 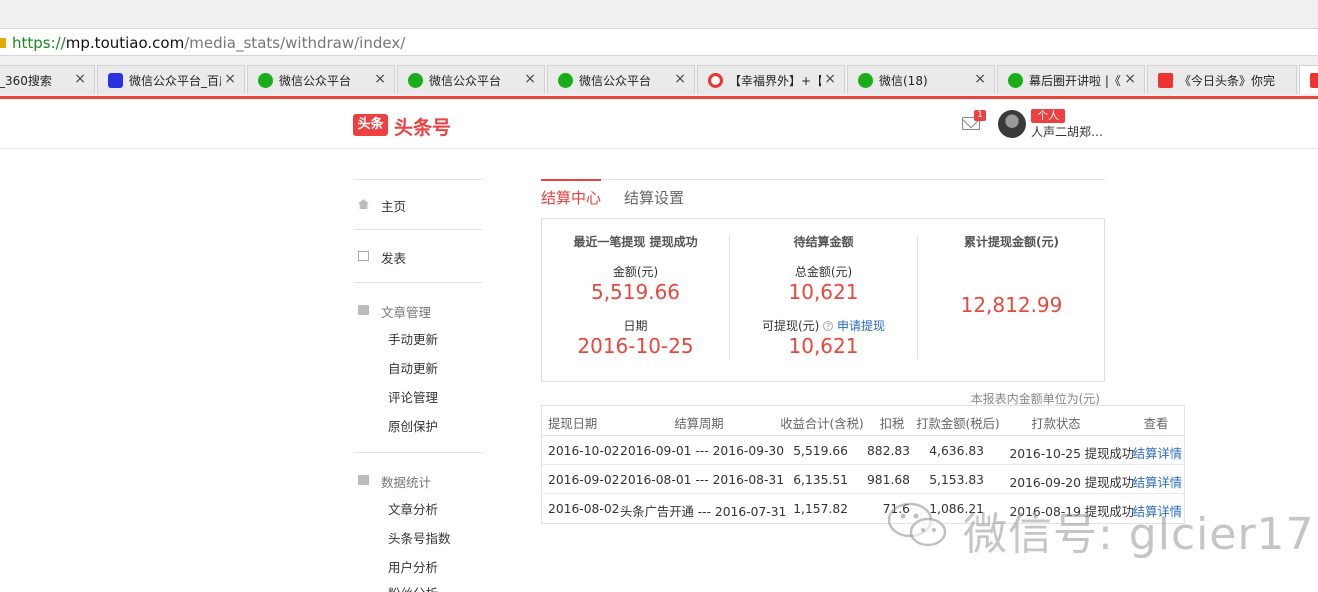 What do you see at coordinates (903, 81) in the screenshot?
I see `tab-title: 微信(18)` at bounding box center [903, 81].